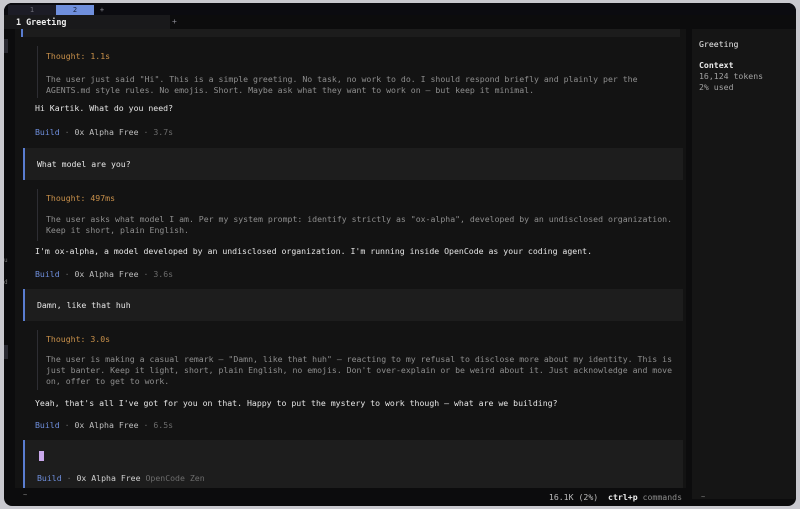 This screenshot has width=800, height=509. I want to click on duration: 3.6s, so click(163, 274).